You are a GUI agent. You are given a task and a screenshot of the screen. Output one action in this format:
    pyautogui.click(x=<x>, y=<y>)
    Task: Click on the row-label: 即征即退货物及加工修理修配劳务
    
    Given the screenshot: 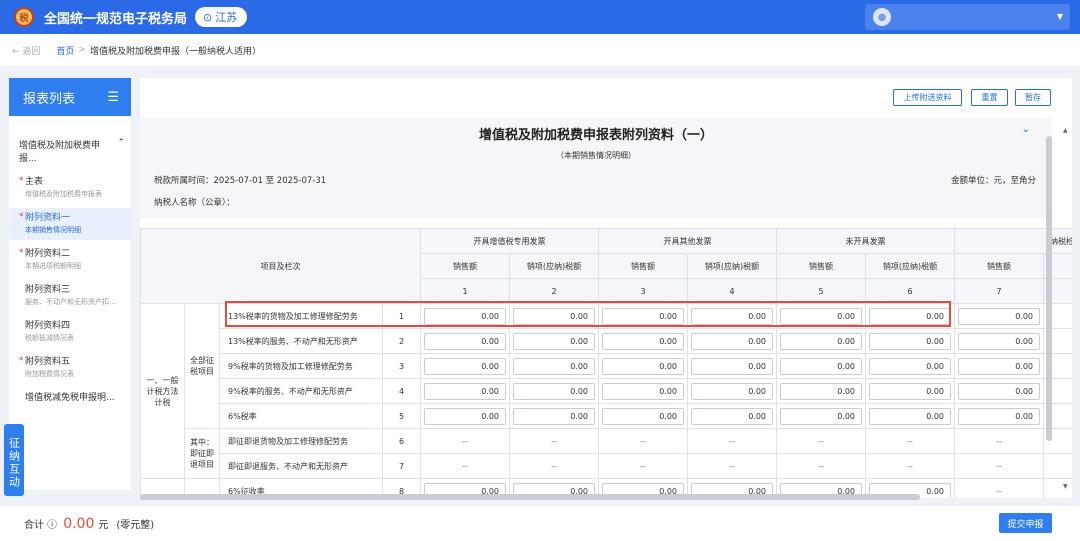 What is the action you would take?
    pyautogui.click(x=301, y=441)
    